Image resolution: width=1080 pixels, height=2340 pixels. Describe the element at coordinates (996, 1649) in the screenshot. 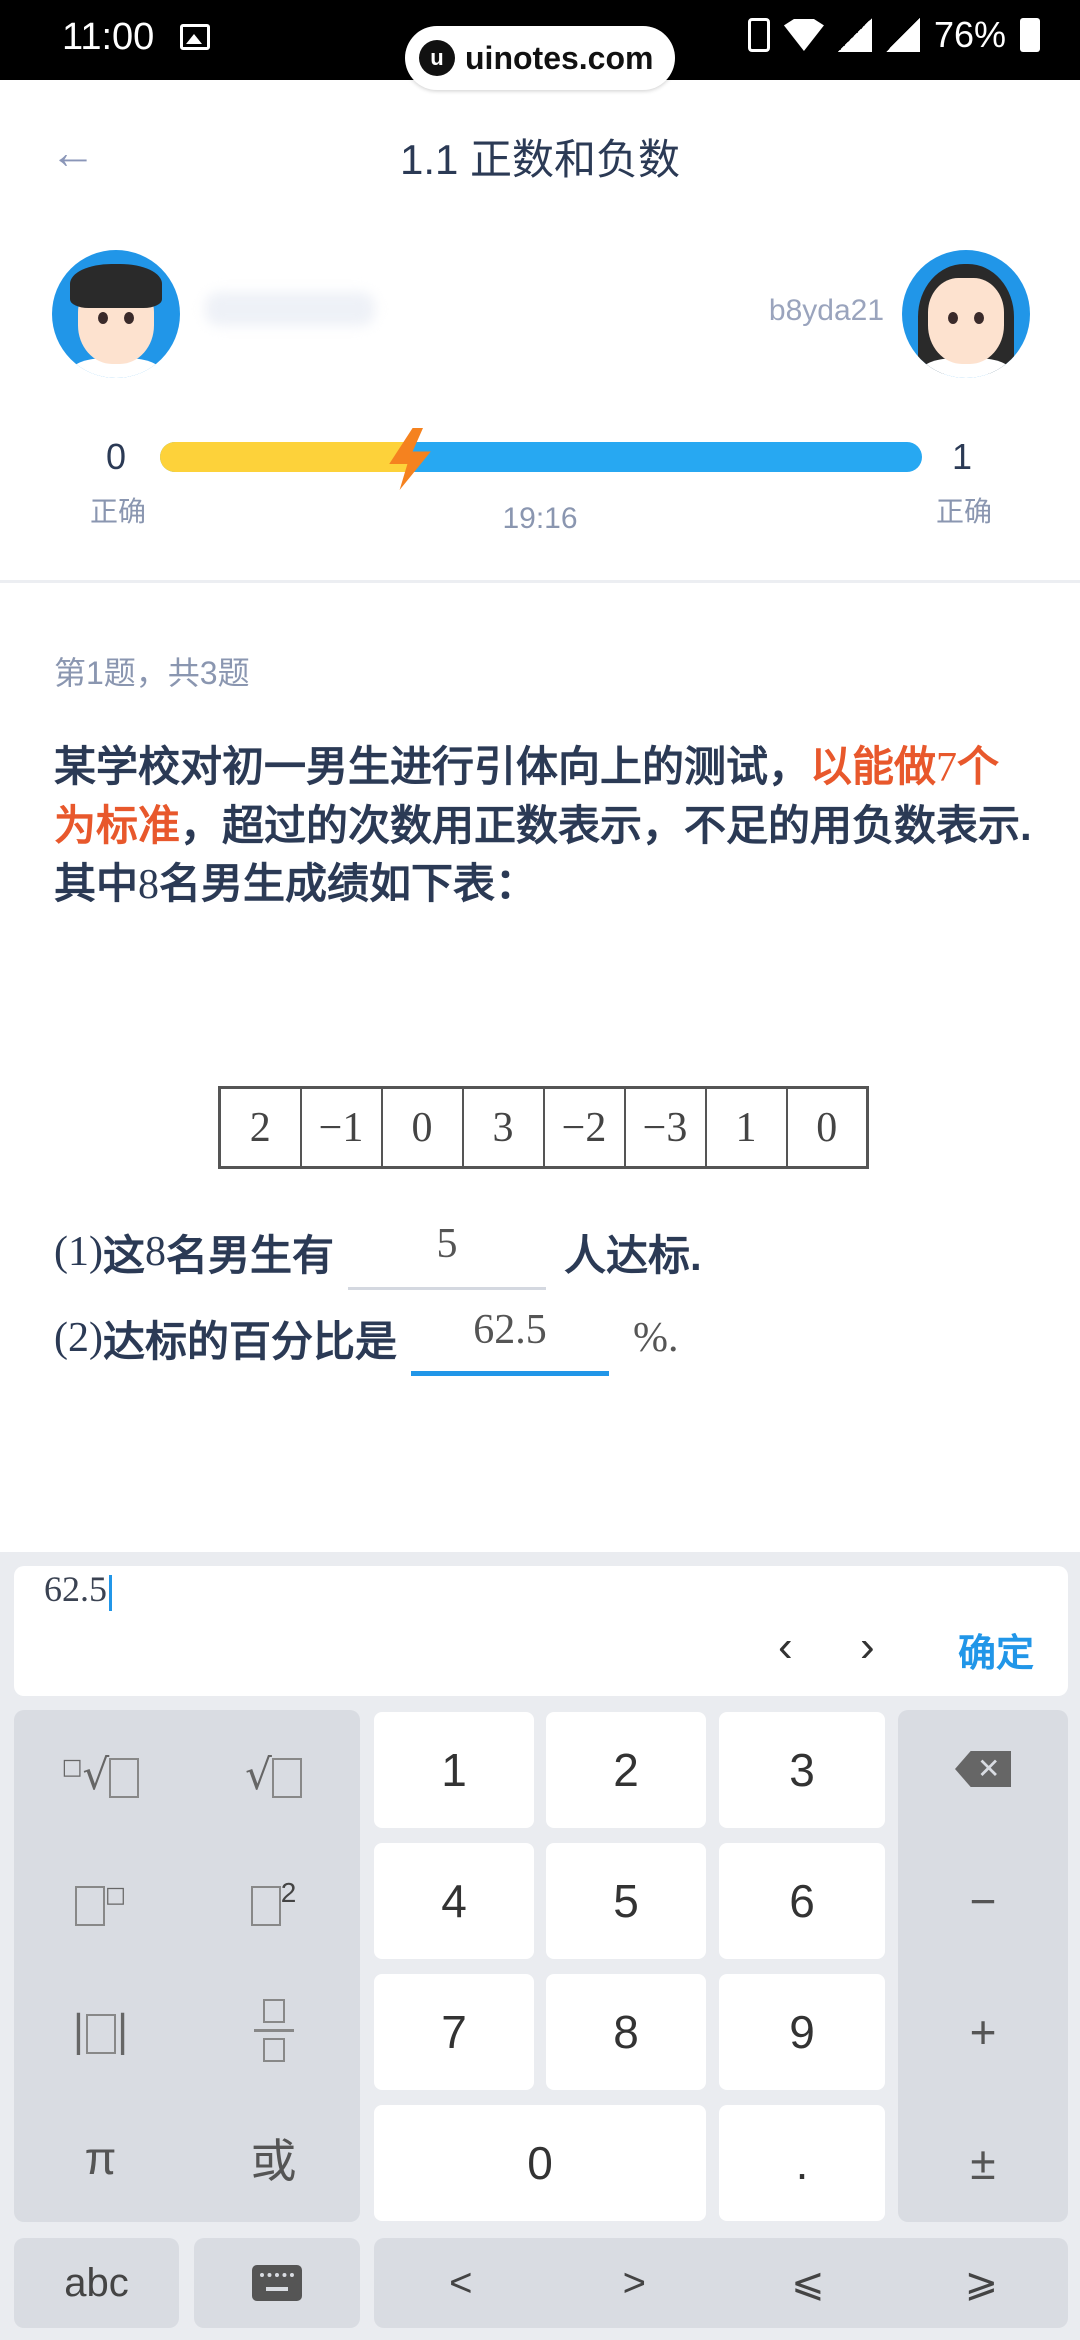

I see `confirm-button: 确定` at that location.